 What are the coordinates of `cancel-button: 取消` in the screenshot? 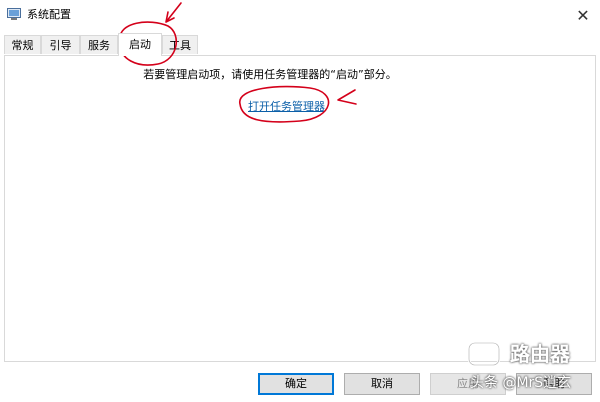 It's located at (382, 384).